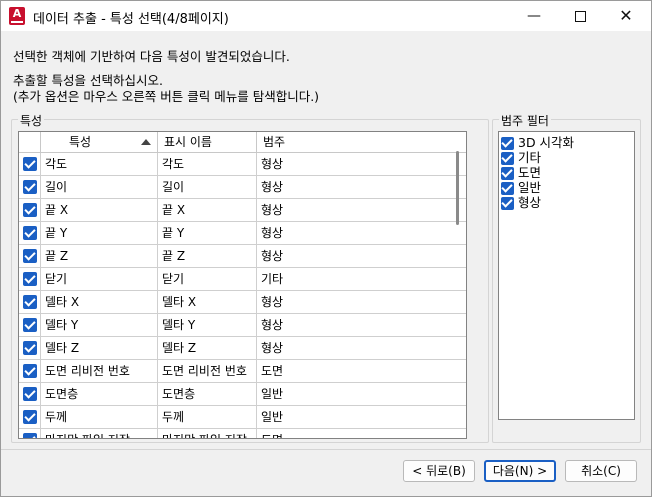 The width and height of the screenshot is (652, 497). What do you see at coordinates (31, 120) in the screenshot?
I see `properties-group-label: 특성` at bounding box center [31, 120].